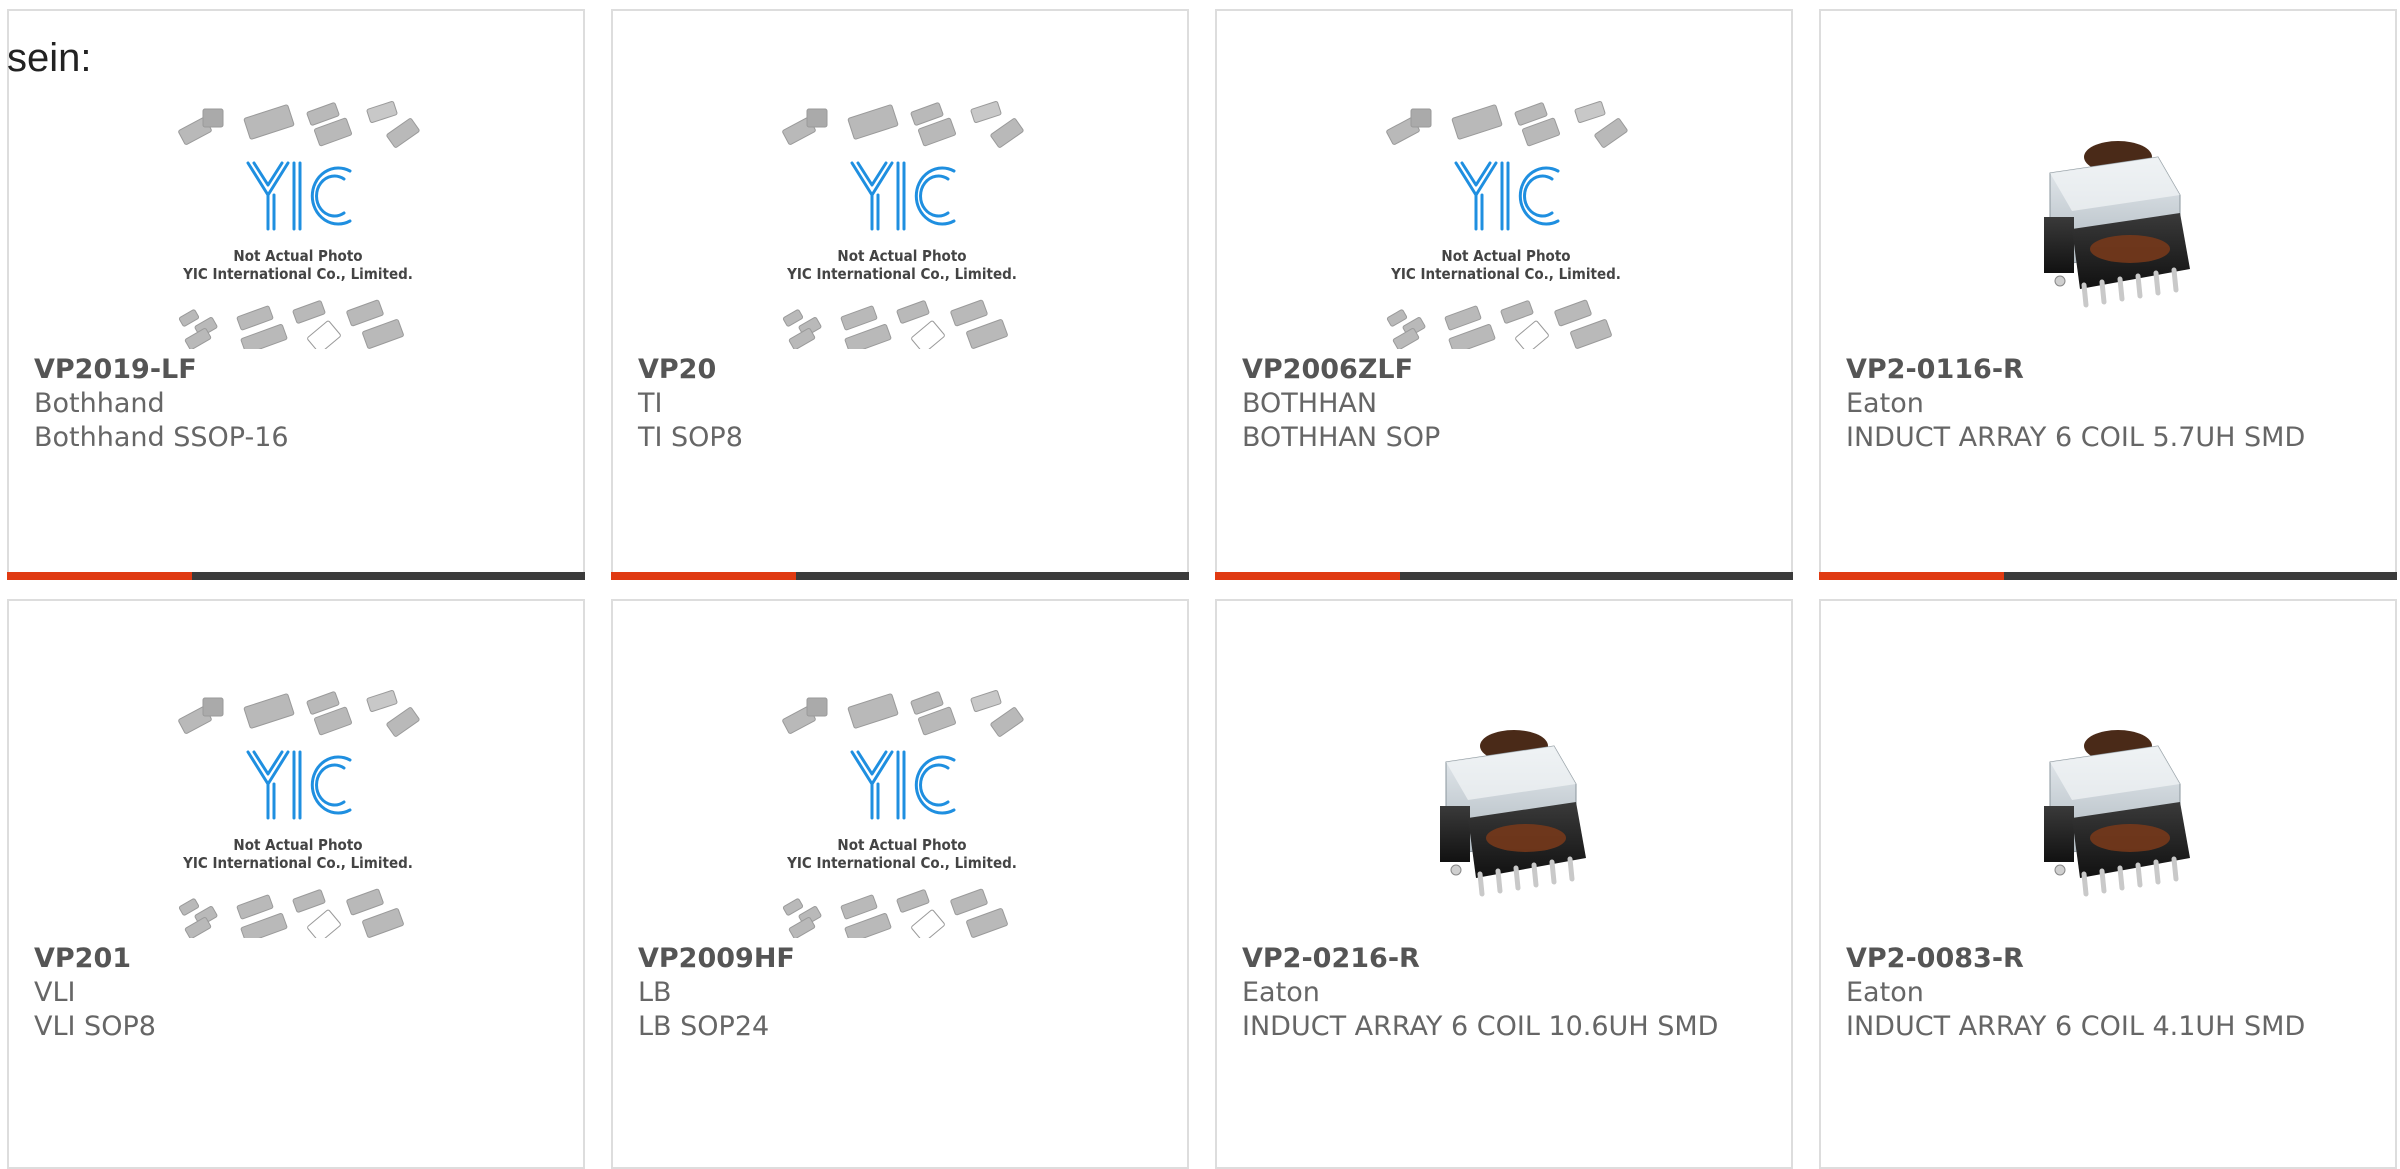 The height and width of the screenshot is (1169, 2400). What do you see at coordinates (898, 959) in the screenshot?
I see `part-number-link: VP2009HF` at bounding box center [898, 959].